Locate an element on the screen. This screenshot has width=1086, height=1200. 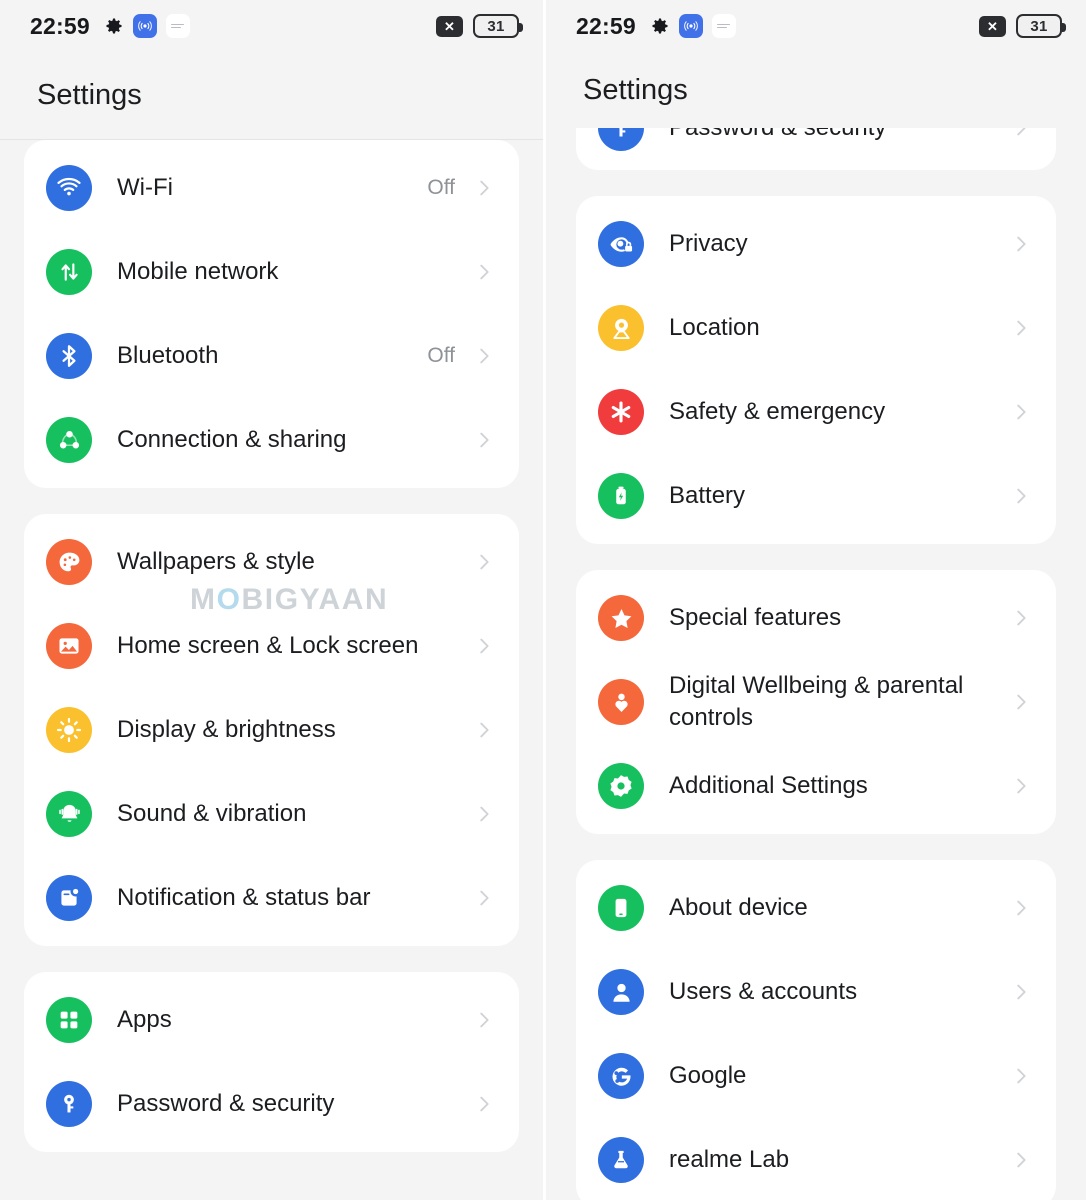
bell-icon is located at coordinates (69, 814).